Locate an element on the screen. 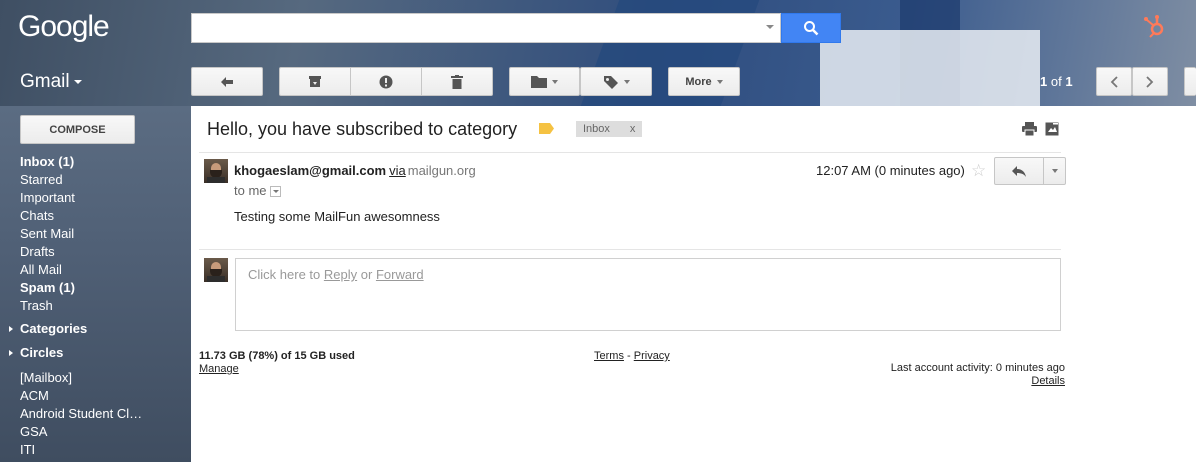  footer-links: Terms - Privacy is located at coordinates (632, 356).